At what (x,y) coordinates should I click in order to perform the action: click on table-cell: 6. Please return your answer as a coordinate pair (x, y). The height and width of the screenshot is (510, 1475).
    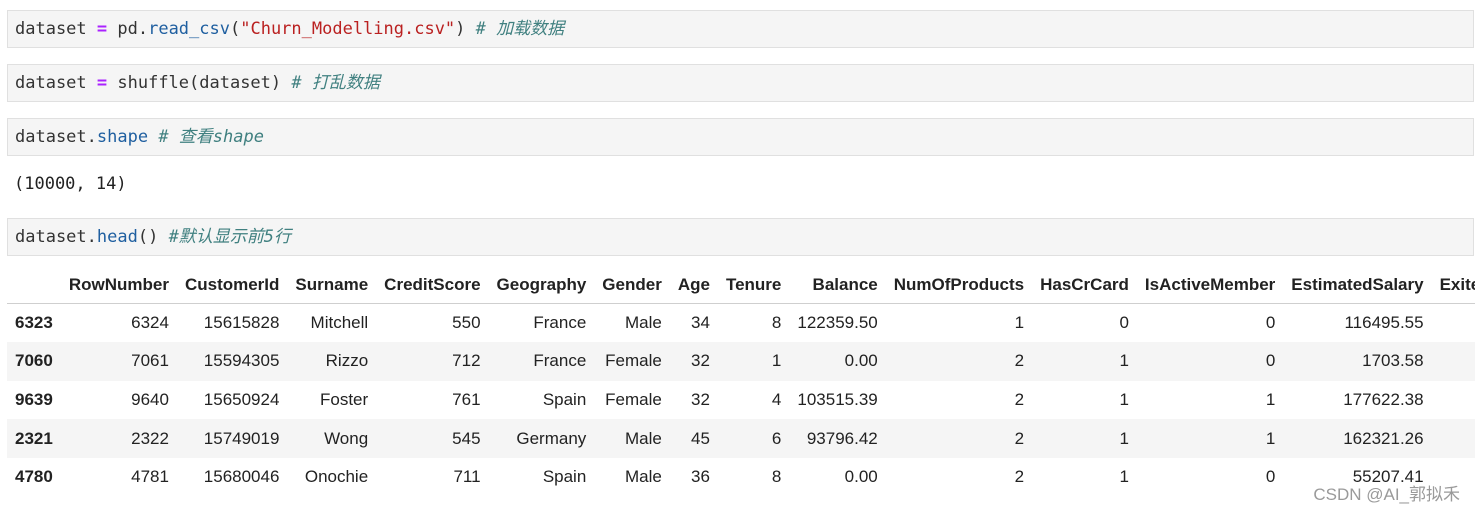
    Looking at the image, I should click on (776, 438).